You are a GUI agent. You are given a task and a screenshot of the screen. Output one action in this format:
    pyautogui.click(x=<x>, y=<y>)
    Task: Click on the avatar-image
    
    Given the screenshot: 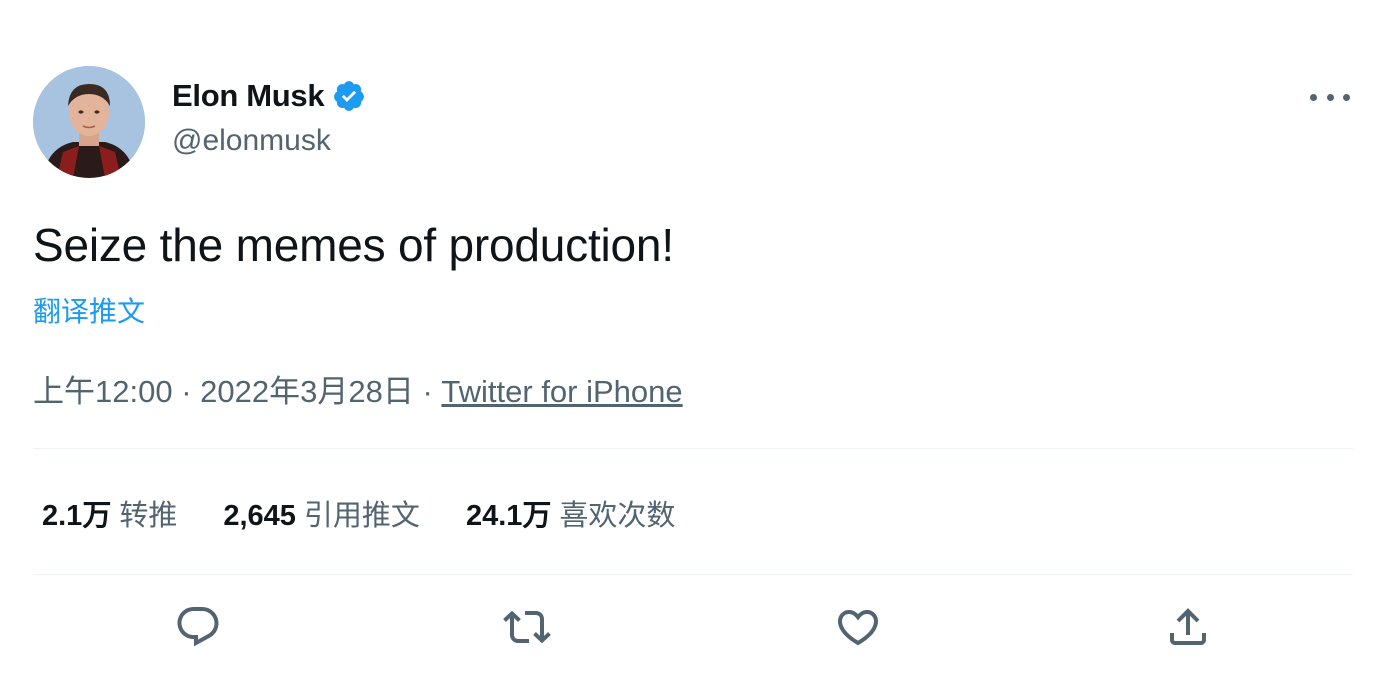 What is the action you would take?
    pyautogui.click(x=89, y=122)
    